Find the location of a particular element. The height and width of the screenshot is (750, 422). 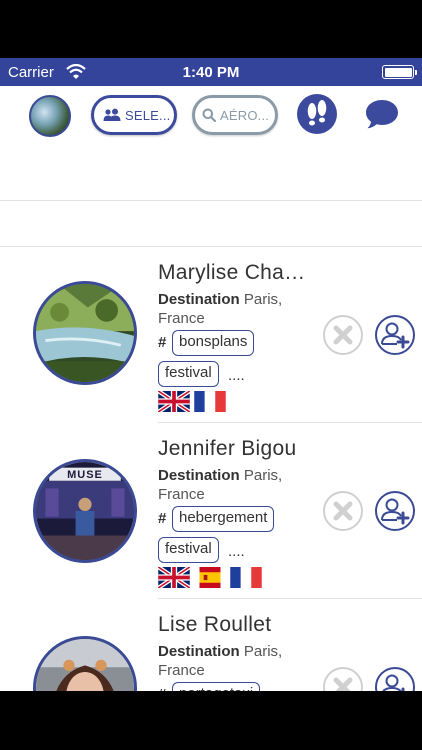

chat-icon is located at coordinates (382, 114).